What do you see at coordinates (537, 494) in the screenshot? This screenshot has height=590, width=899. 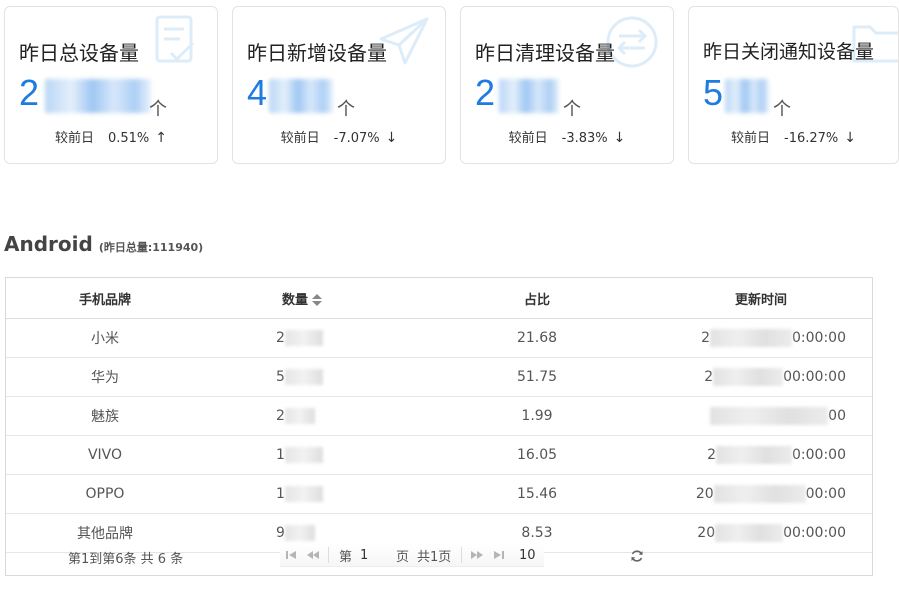 I see `cell-ratio: 15.46` at bounding box center [537, 494].